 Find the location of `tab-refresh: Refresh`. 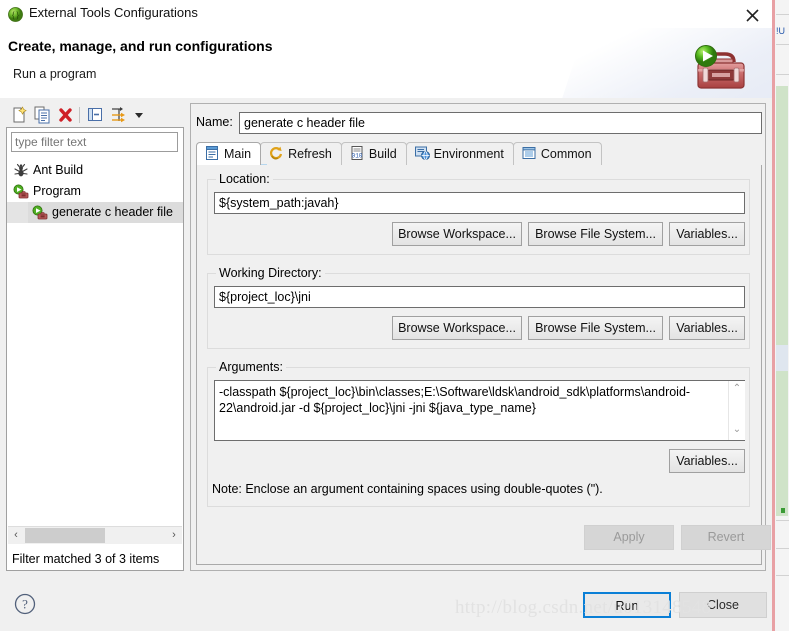

tab-refresh: Refresh is located at coordinates (301, 153).